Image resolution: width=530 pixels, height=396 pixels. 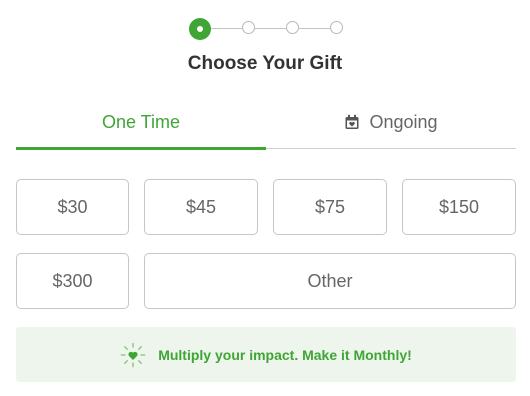 I want to click on monthly-upsell-banner: Multiply your impact. Make it Monthly!, so click(x=266, y=354).